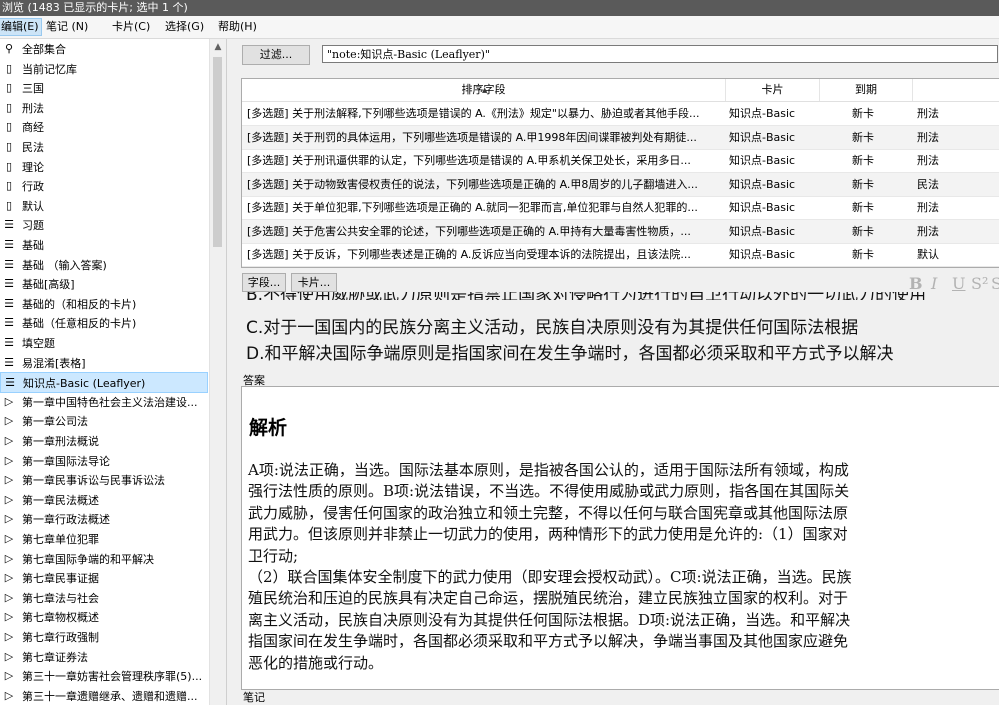 The width and height of the screenshot is (999, 705). What do you see at coordinates (104, 616) in the screenshot?
I see `sidebar-item: ▷ 第七章物权概述` at bounding box center [104, 616].